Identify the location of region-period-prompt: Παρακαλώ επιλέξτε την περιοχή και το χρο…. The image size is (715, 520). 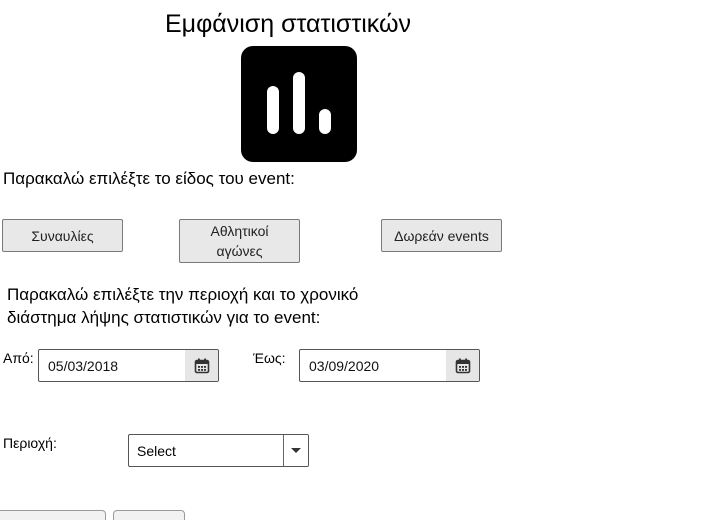
(182, 306).